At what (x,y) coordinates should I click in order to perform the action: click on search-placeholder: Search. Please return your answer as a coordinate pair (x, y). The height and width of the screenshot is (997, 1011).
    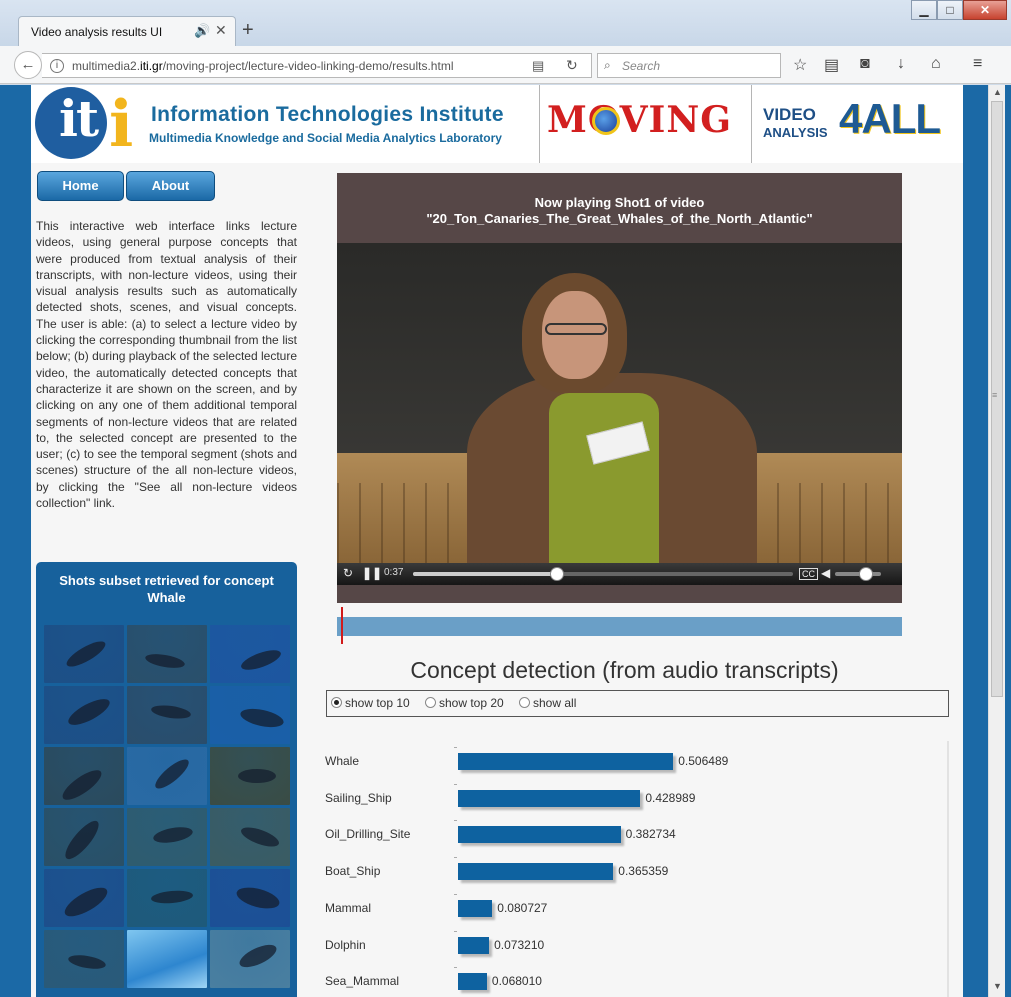
    Looking at the image, I should click on (641, 66).